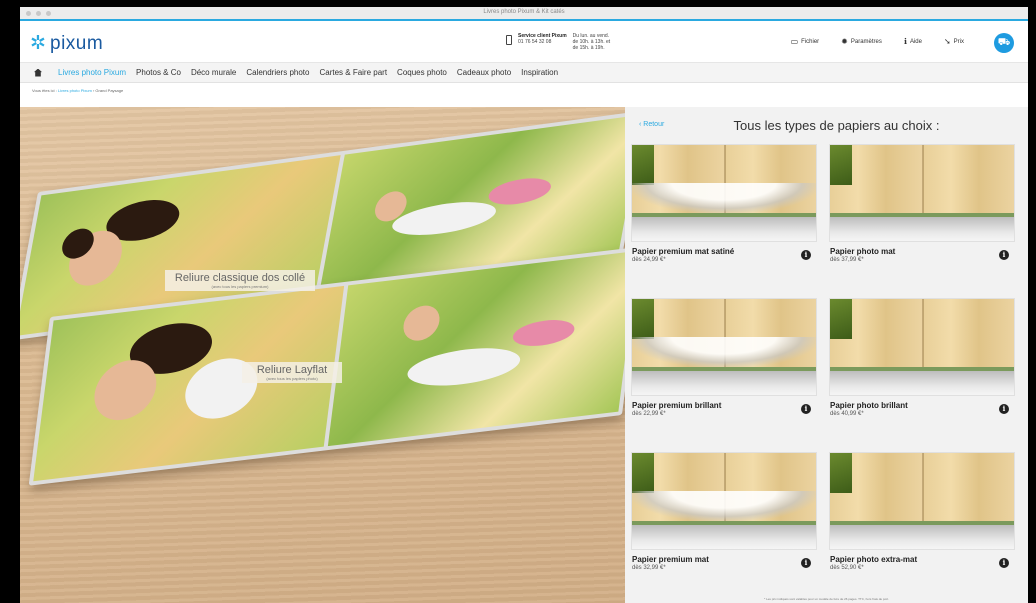 The height and width of the screenshot is (603, 1036). I want to click on breadcrumb-link: Livres photo Pixum, so click(75, 90).